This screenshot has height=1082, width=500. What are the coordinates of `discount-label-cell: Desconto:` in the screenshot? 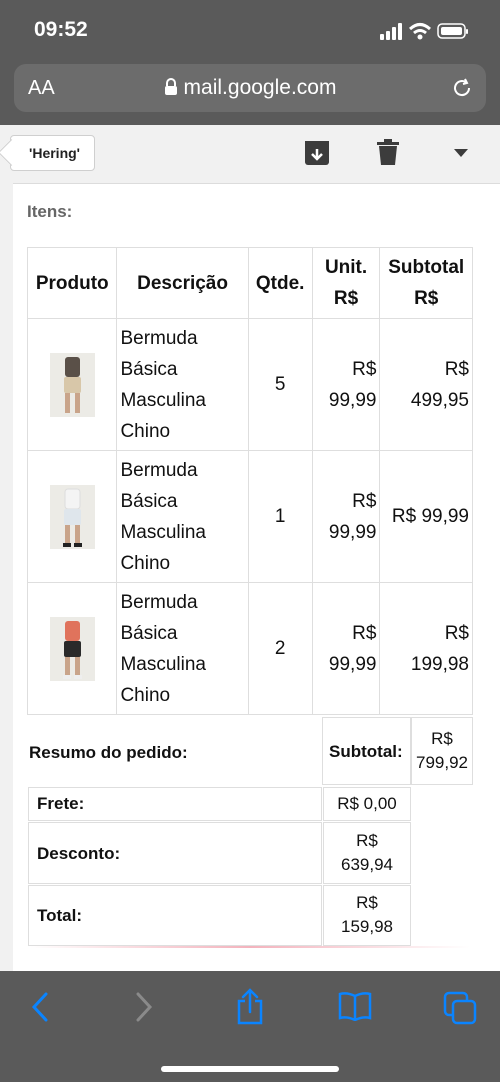 It's located at (175, 853).